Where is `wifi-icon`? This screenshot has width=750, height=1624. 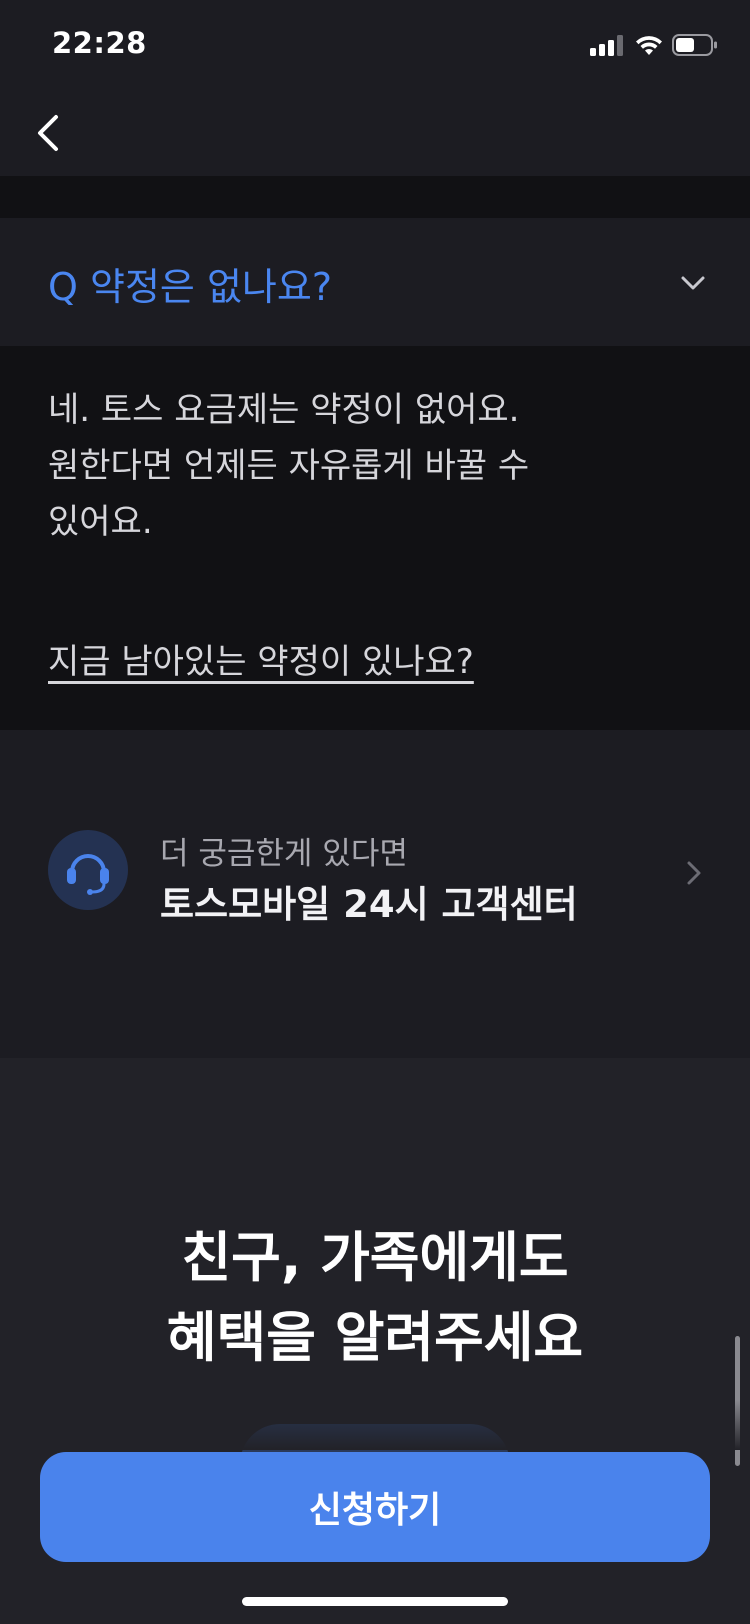 wifi-icon is located at coordinates (649, 45).